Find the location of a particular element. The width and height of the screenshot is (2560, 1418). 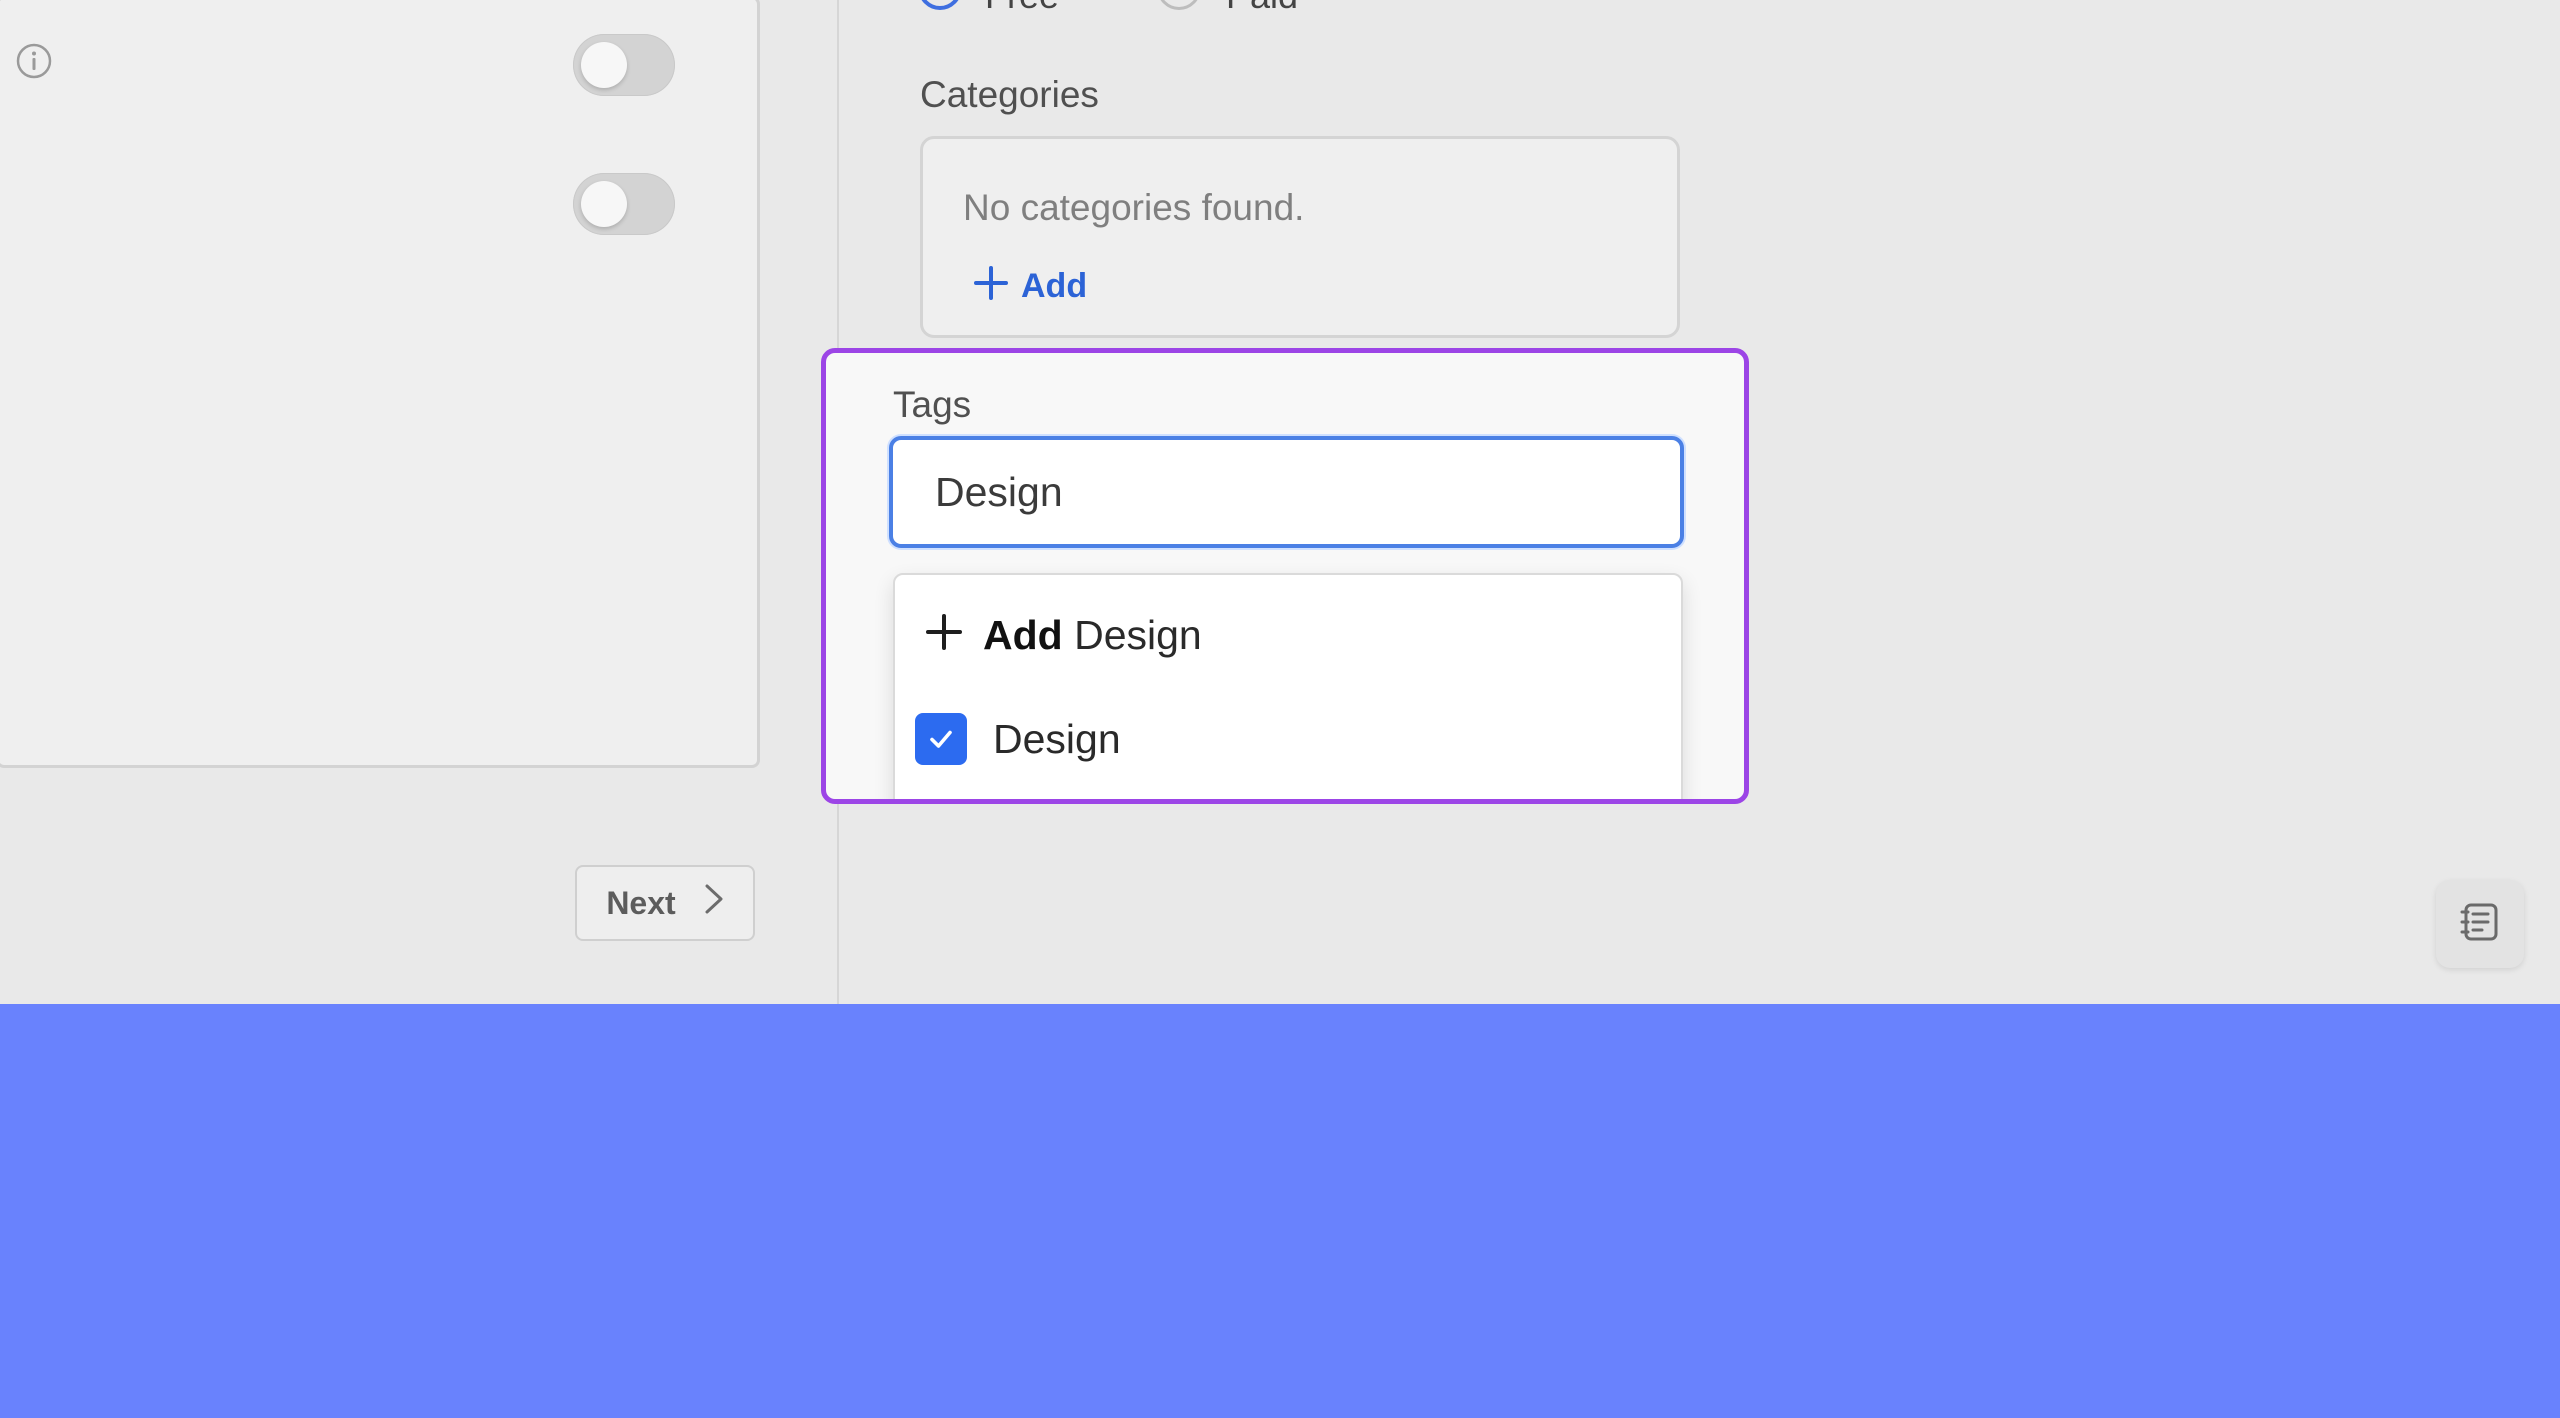

add-category-button: Add is located at coordinates (1030, 286).